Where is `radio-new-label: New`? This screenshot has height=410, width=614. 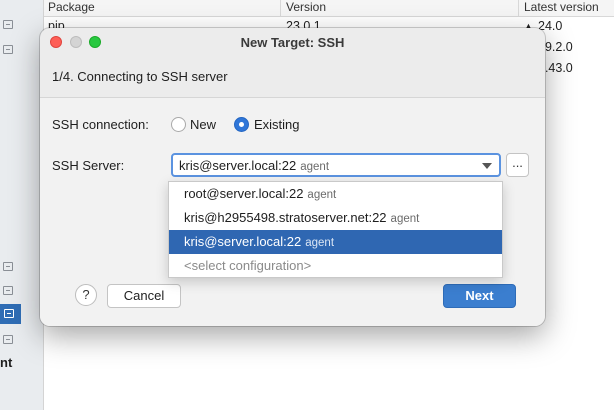
radio-new-label: New is located at coordinates (203, 124).